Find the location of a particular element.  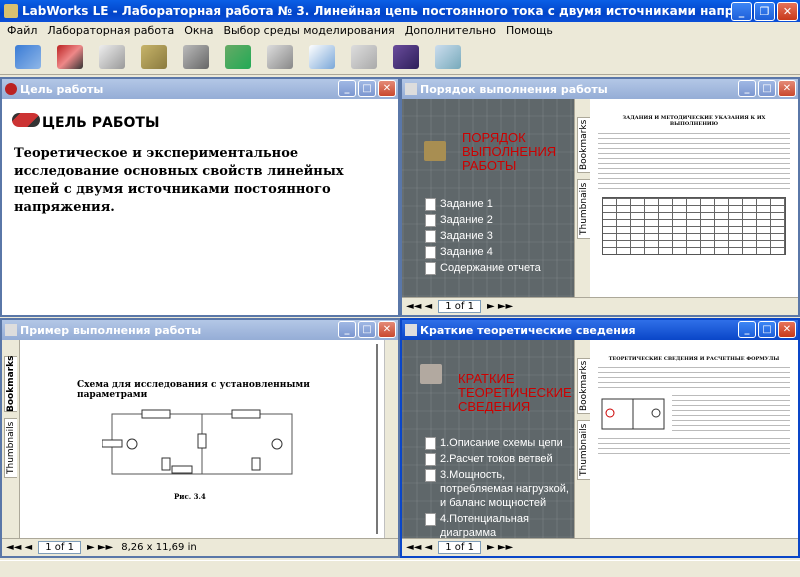

manual-button is located at coordinates (406, 57).